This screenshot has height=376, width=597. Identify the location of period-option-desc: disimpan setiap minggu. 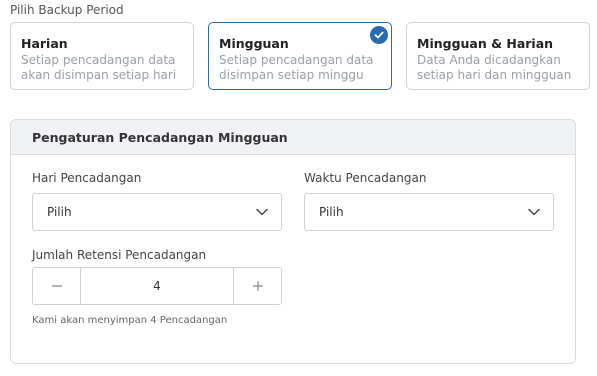
(291, 75).